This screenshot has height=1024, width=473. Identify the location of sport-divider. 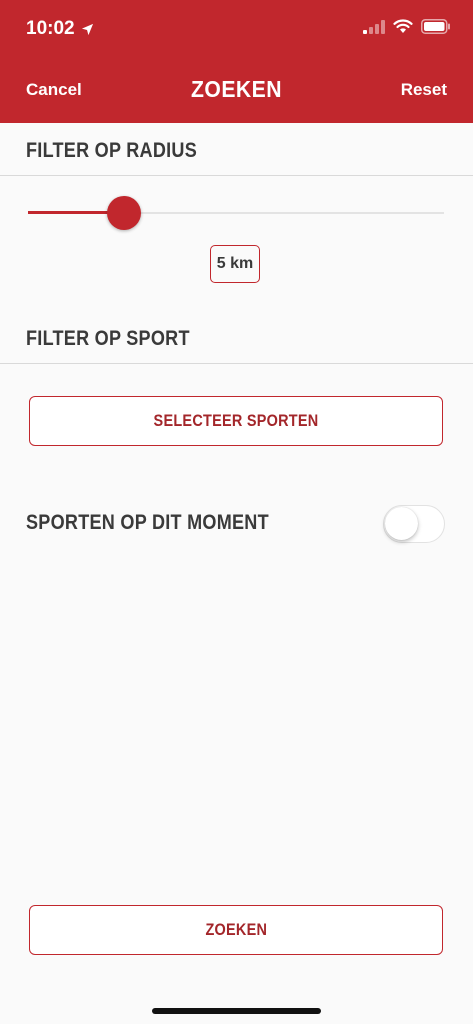
(236, 363).